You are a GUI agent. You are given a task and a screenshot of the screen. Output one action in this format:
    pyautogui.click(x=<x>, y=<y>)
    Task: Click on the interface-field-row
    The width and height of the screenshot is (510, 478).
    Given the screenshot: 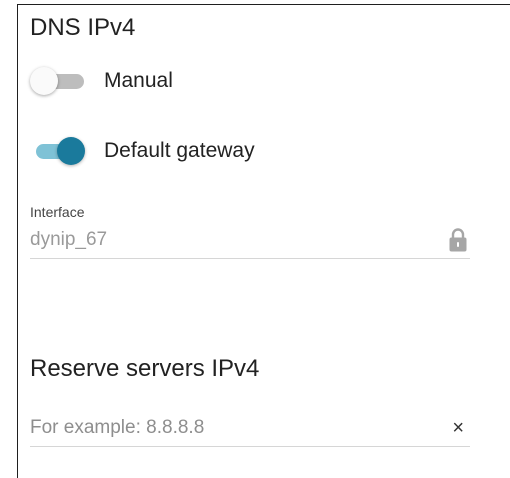 What is the action you would take?
    pyautogui.click(x=250, y=240)
    